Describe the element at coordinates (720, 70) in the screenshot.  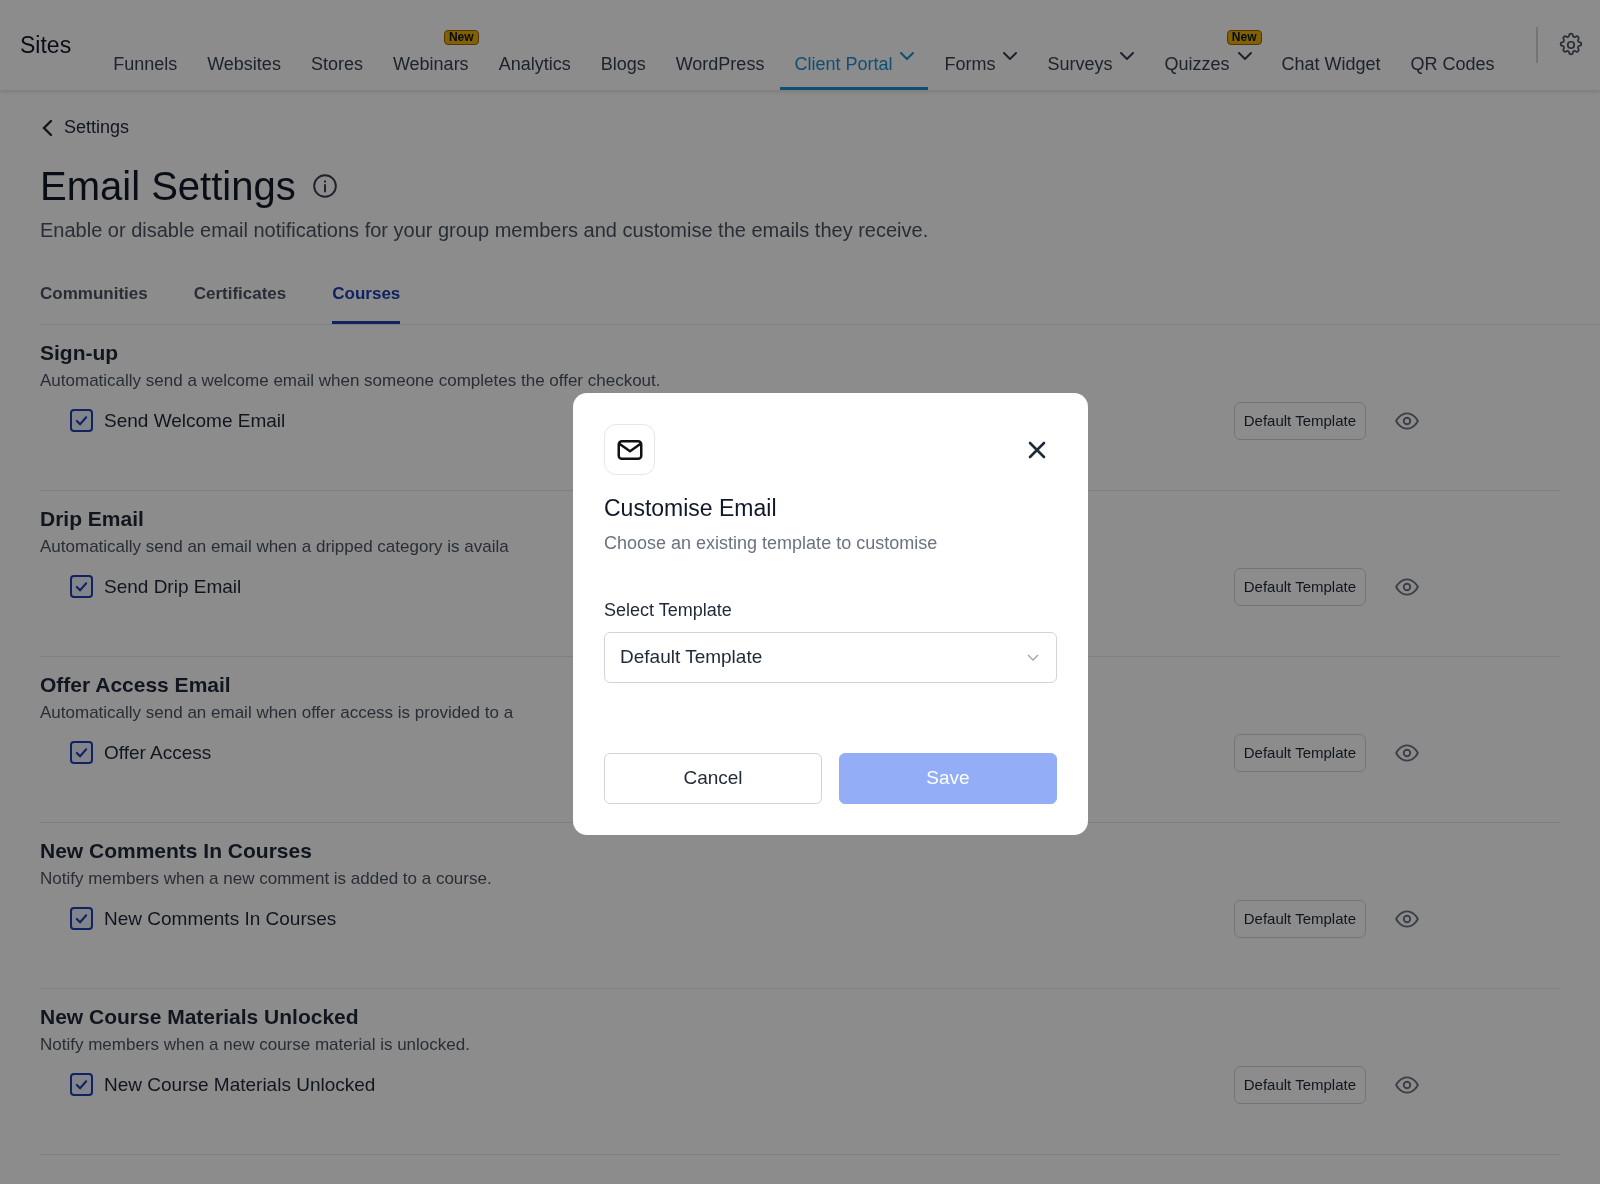
I see `nav-tab: WordPress` at that location.